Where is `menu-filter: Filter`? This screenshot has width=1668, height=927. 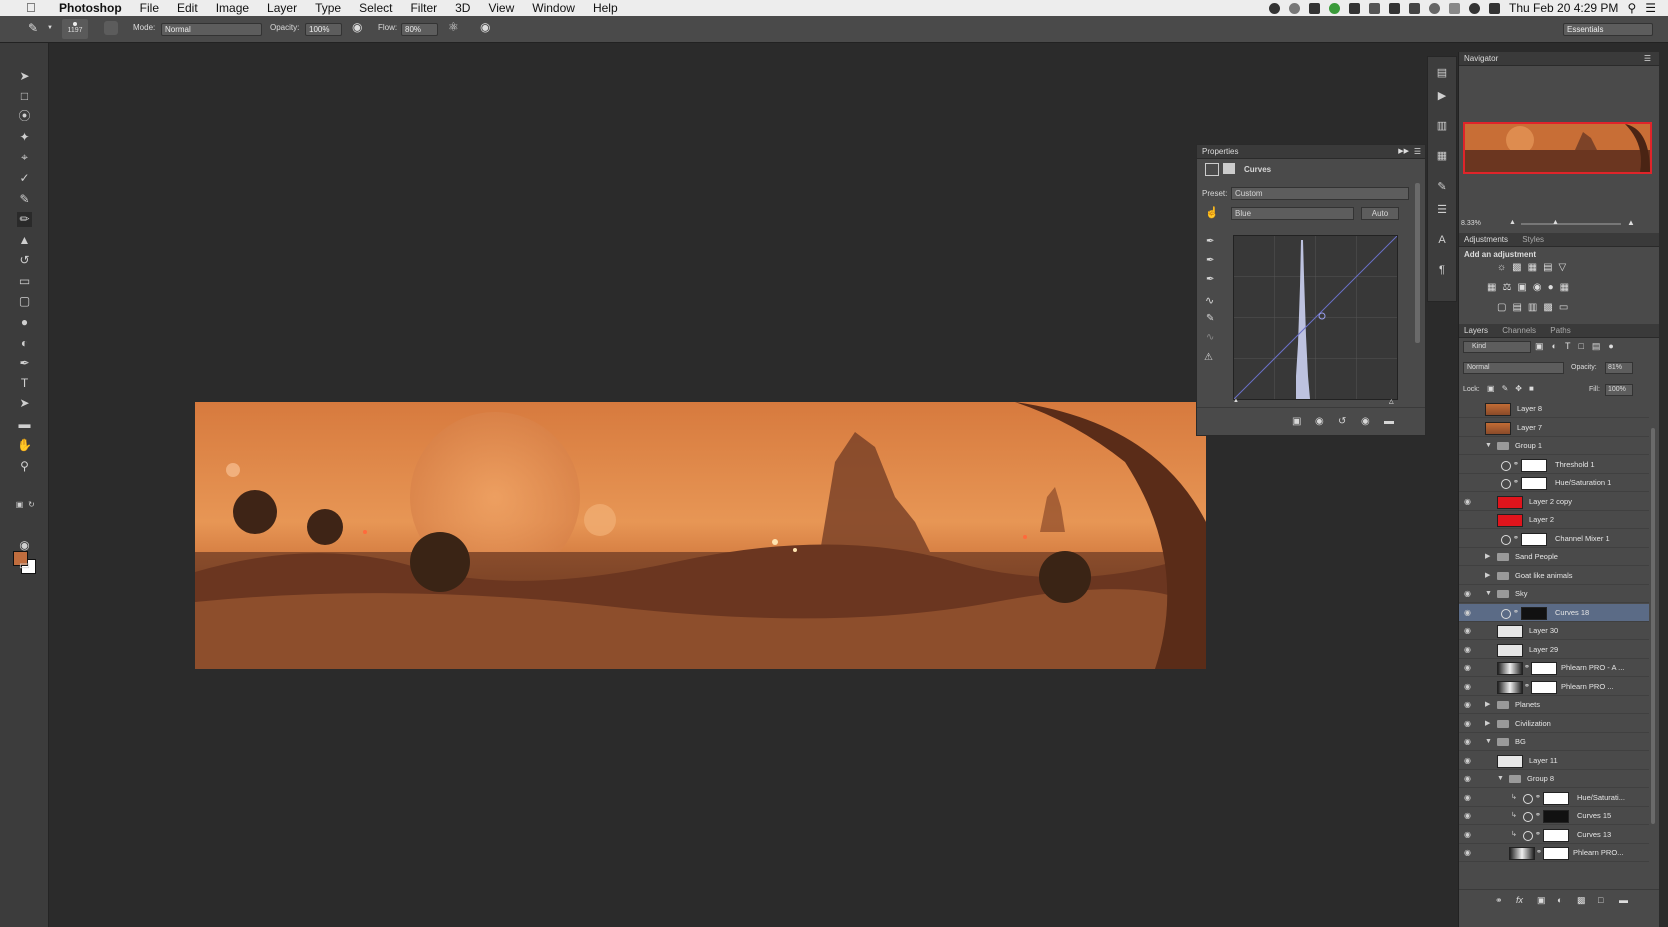
menu-filter: Filter is located at coordinates (423, 8).